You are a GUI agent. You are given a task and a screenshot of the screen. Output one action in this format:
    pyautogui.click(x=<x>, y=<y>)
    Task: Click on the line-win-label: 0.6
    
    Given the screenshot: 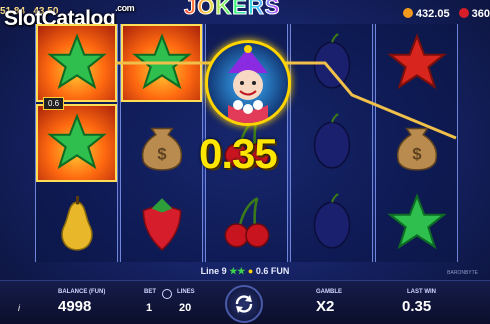 What is the action you would take?
    pyautogui.click(x=54, y=103)
    